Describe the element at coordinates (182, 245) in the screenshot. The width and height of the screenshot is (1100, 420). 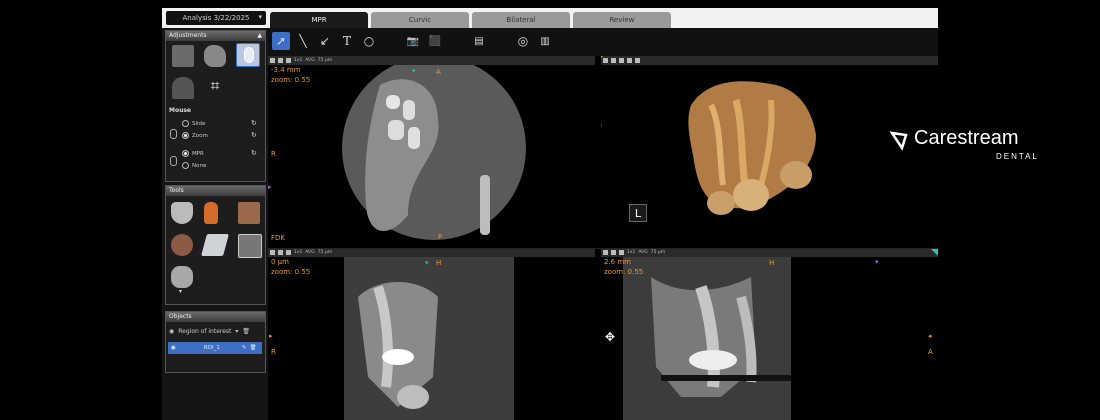
I see `face-icon` at that location.